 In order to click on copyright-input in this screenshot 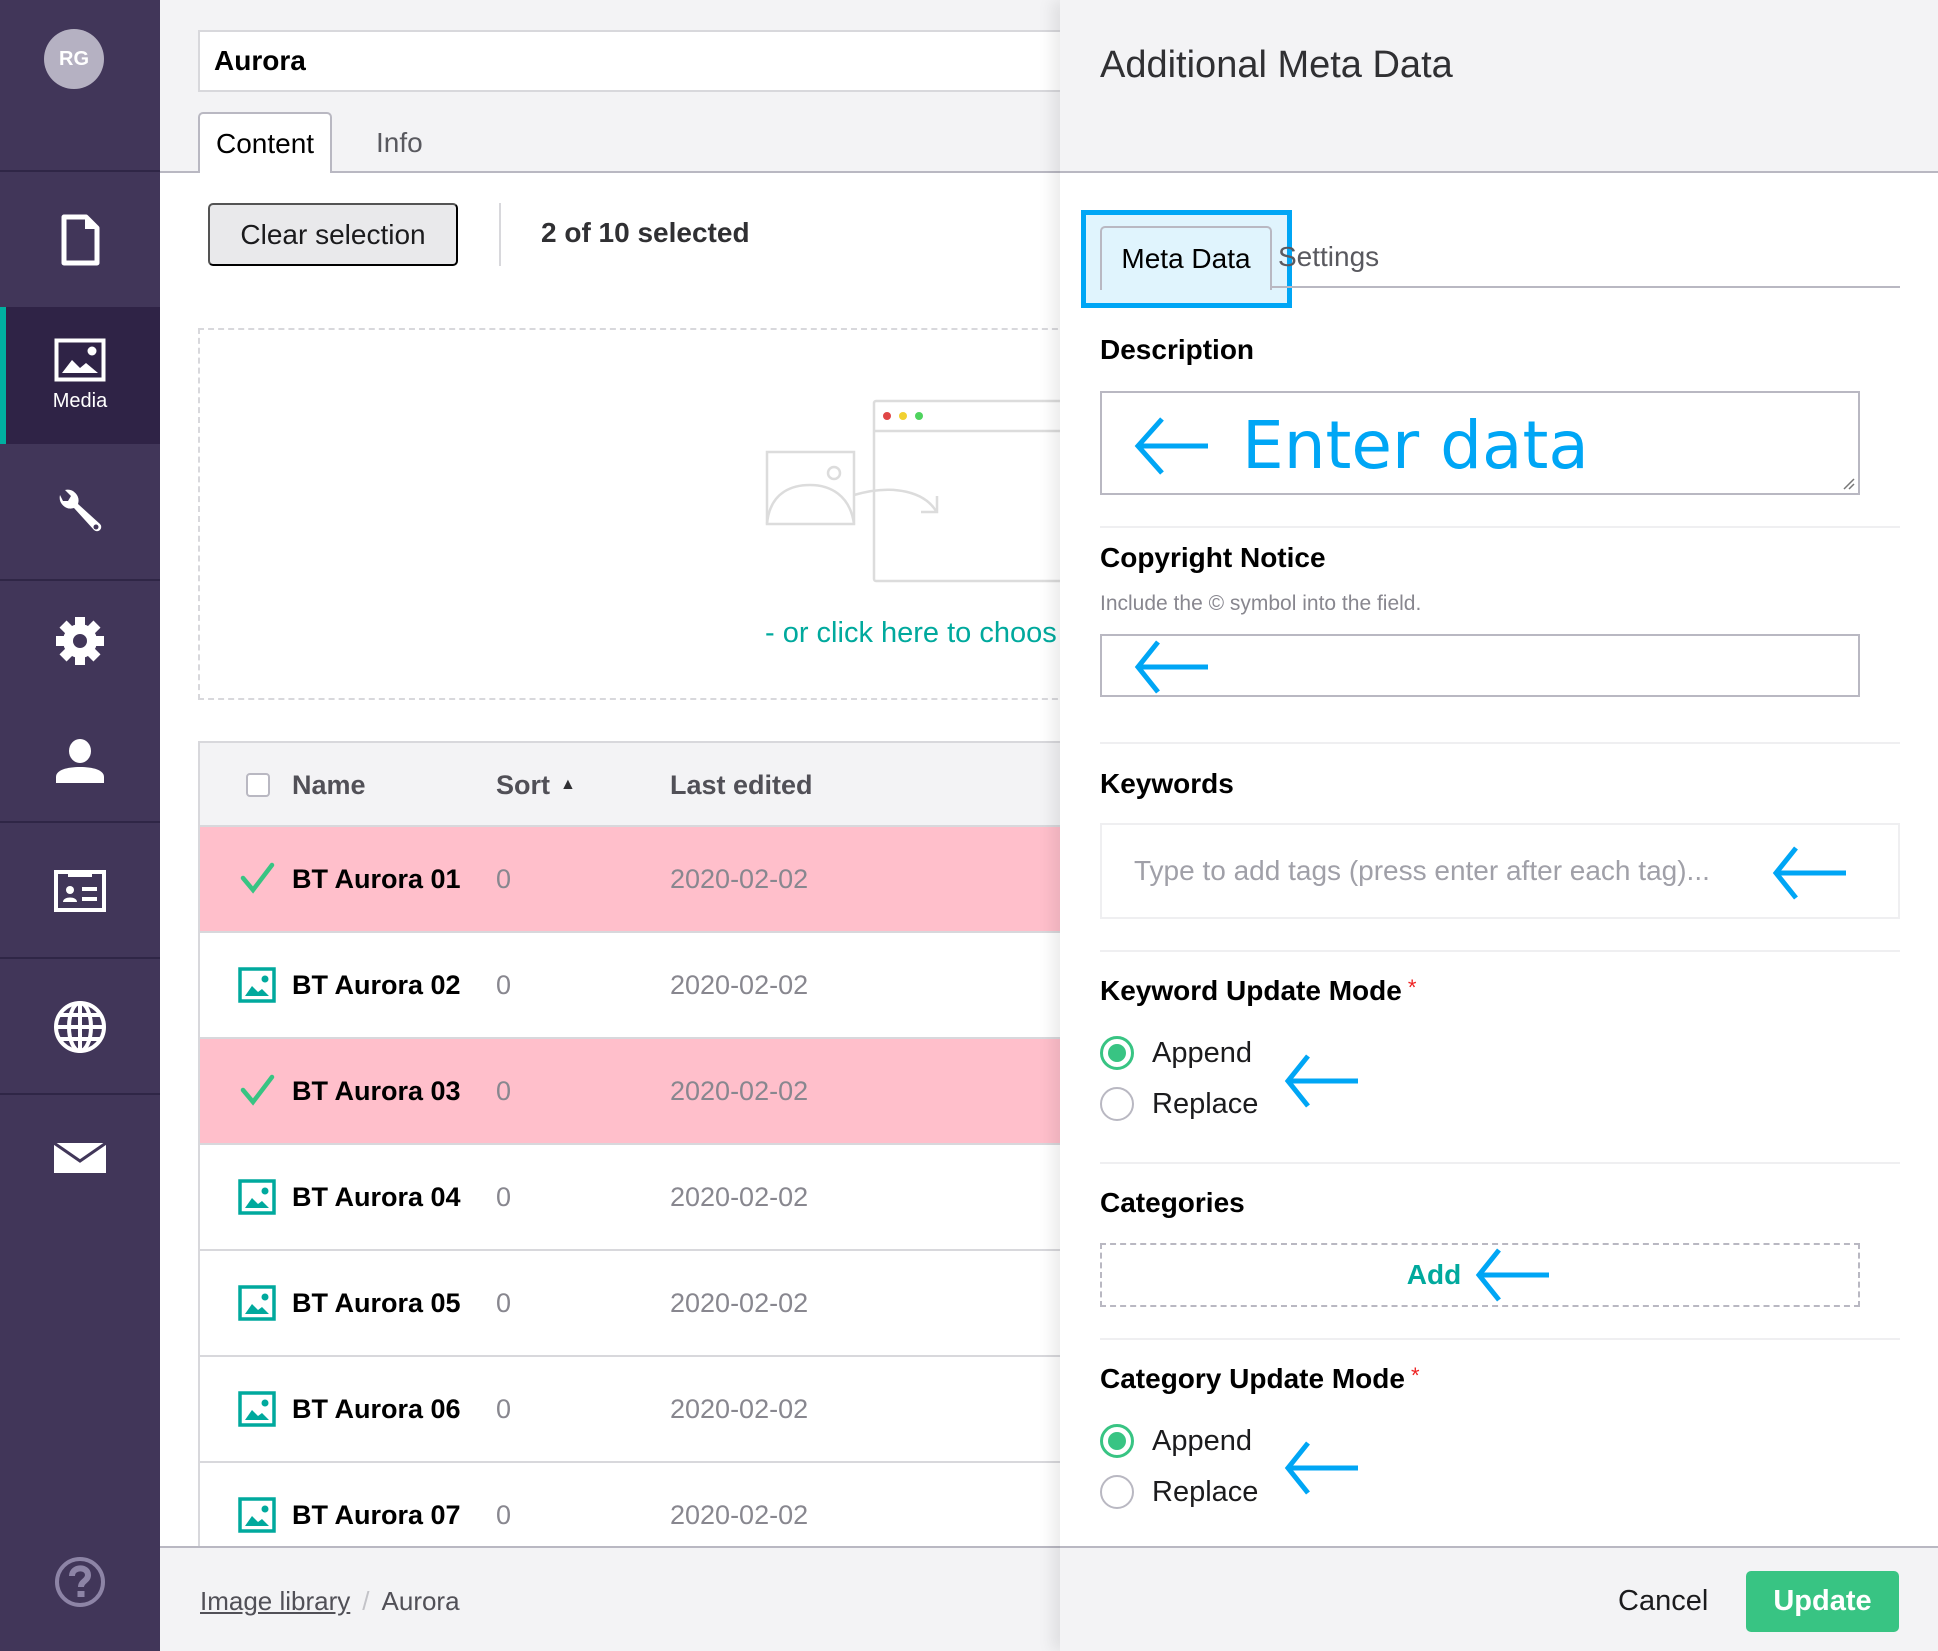, I will do `click(1480, 665)`.